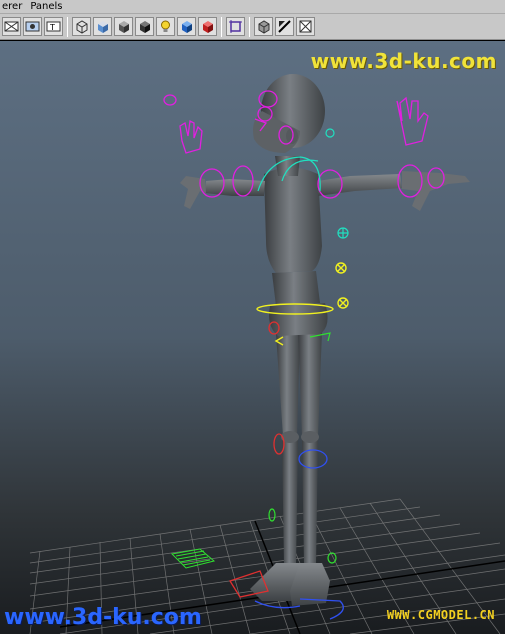 This screenshot has height=634, width=505. What do you see at coordinates (305, 26) in the screenshot?
I see `resolution-gate-icon` at bounding box center [305, 26].